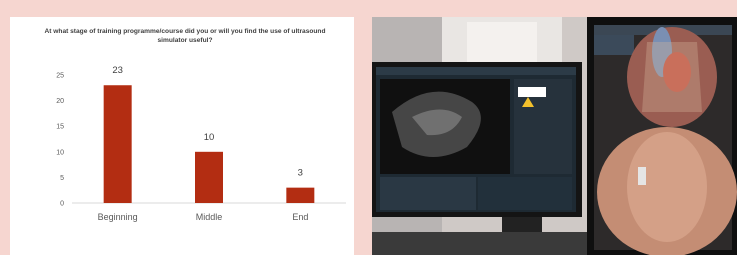 The image size is (737, 255). Describe the element at coordinates (118, 217) in the screenshot. I see `x-tick-label: Beginning` at that location.